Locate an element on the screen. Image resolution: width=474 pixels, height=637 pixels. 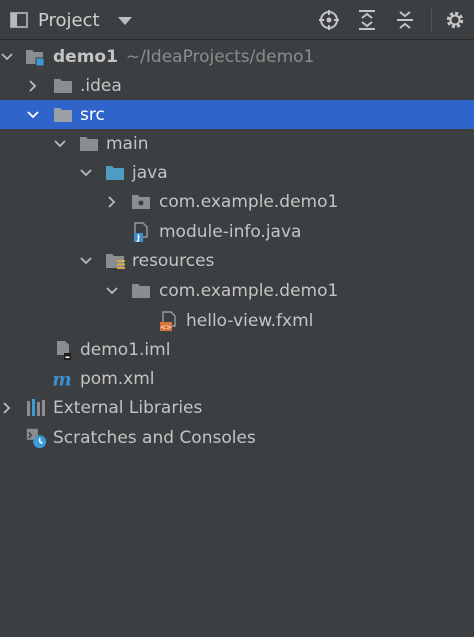
expand-all-icon is located at coordinates (367, 20).